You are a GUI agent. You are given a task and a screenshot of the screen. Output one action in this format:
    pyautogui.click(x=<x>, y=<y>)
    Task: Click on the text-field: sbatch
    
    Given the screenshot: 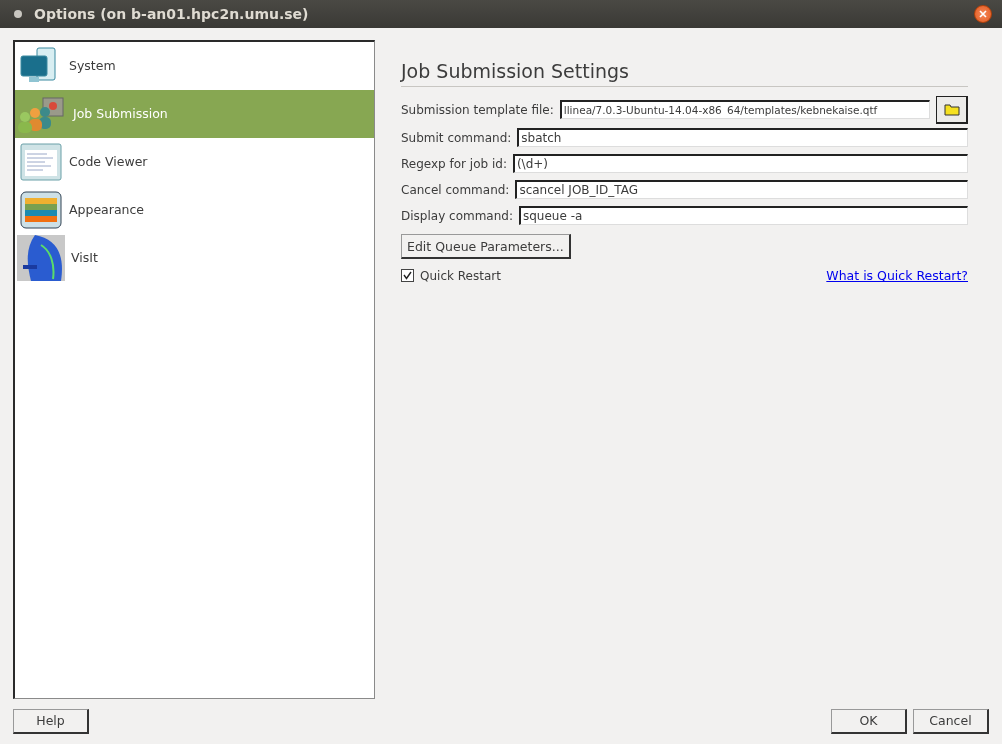 What is the action you would take?
    pyautogui.click(x=742, y=138)
    